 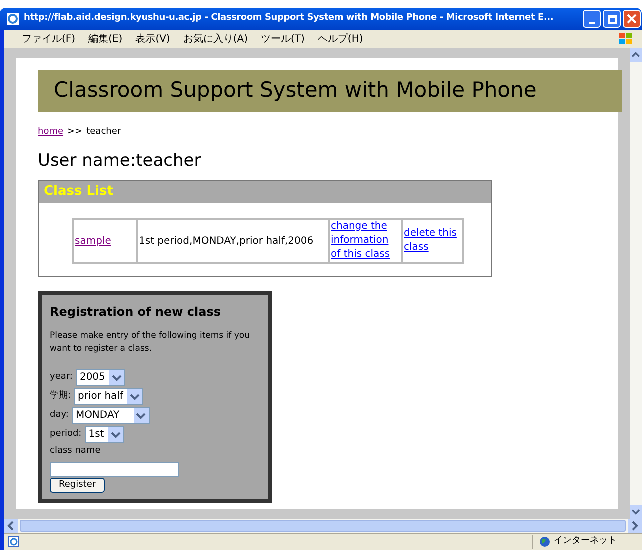 What do you see at coordinates (61, 396) in the screenshot?
I see `field-label: 学期:` at bounding box center [61, 396].